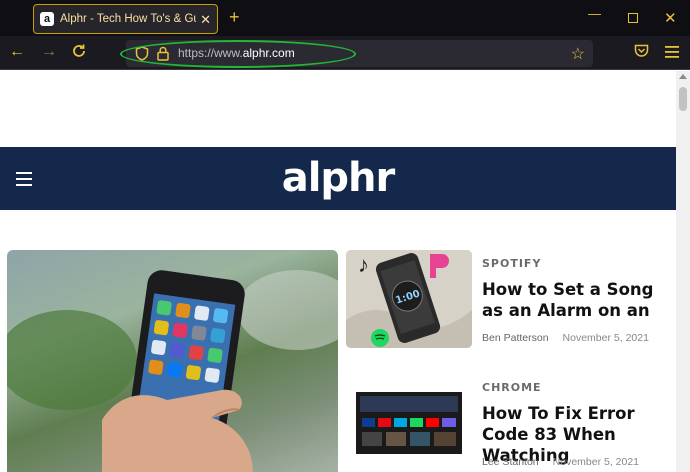  I want to click on forward-arrow-icon: →, so click(49, 52).